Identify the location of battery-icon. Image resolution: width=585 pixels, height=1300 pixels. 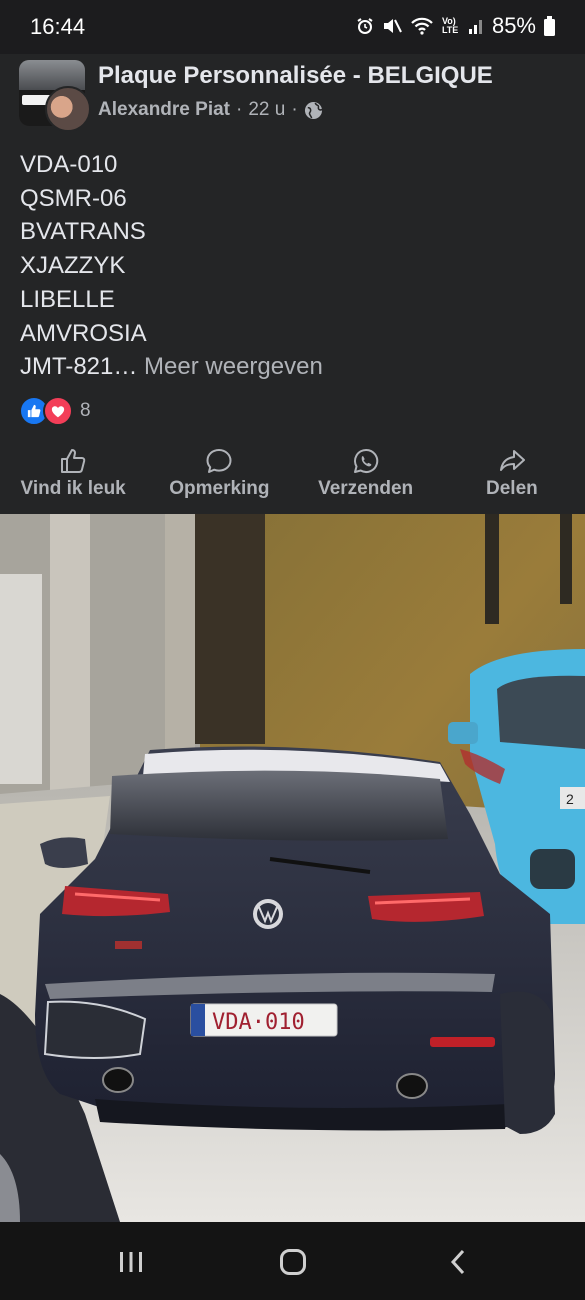
(549, 26).